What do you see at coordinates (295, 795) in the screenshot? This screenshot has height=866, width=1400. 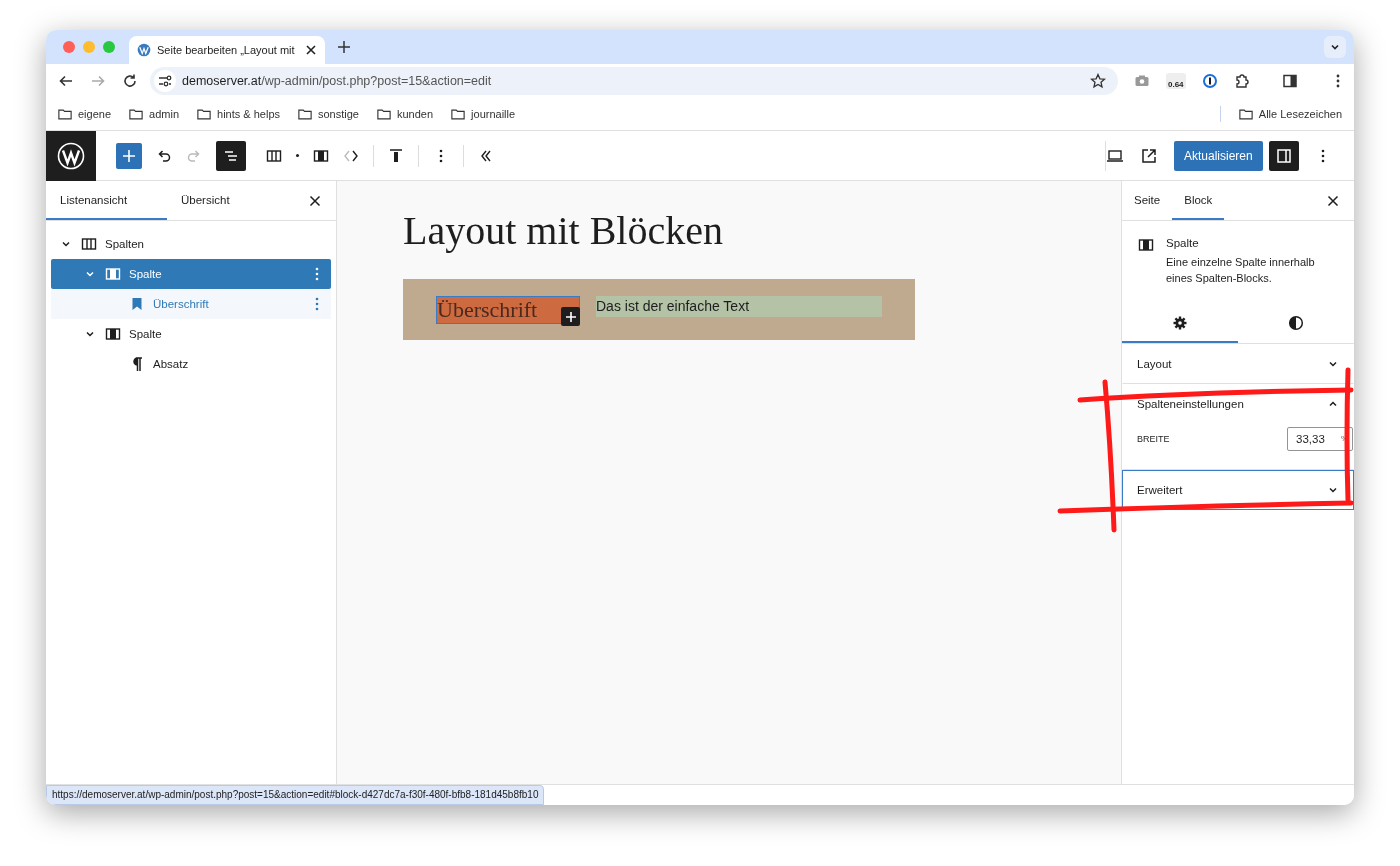 I see `link-status-bubble: https://demoserver.at/wp-admin/post.php?post=15&action=edit#block-d427dc7a-f30f-480f-bfb8-181d45b8fb10` at bounding box center [295, 795].